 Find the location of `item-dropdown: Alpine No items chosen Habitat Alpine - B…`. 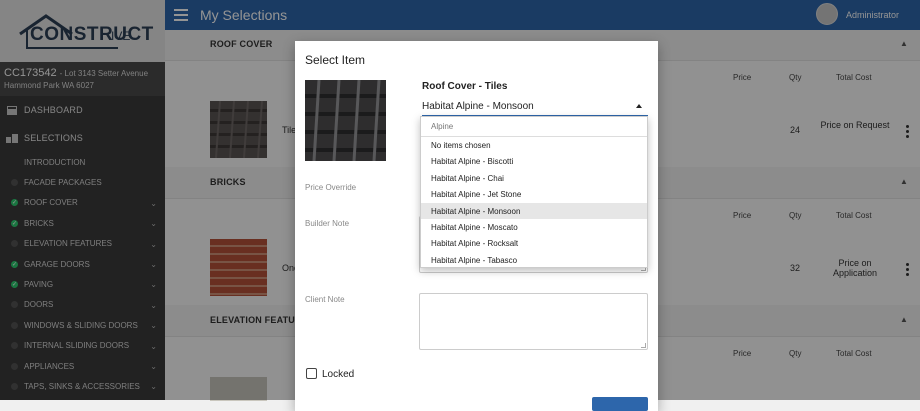

item-dropdown: Alpine No items chosen Habitat Alpine - B… is located at coordinates (534, 192).